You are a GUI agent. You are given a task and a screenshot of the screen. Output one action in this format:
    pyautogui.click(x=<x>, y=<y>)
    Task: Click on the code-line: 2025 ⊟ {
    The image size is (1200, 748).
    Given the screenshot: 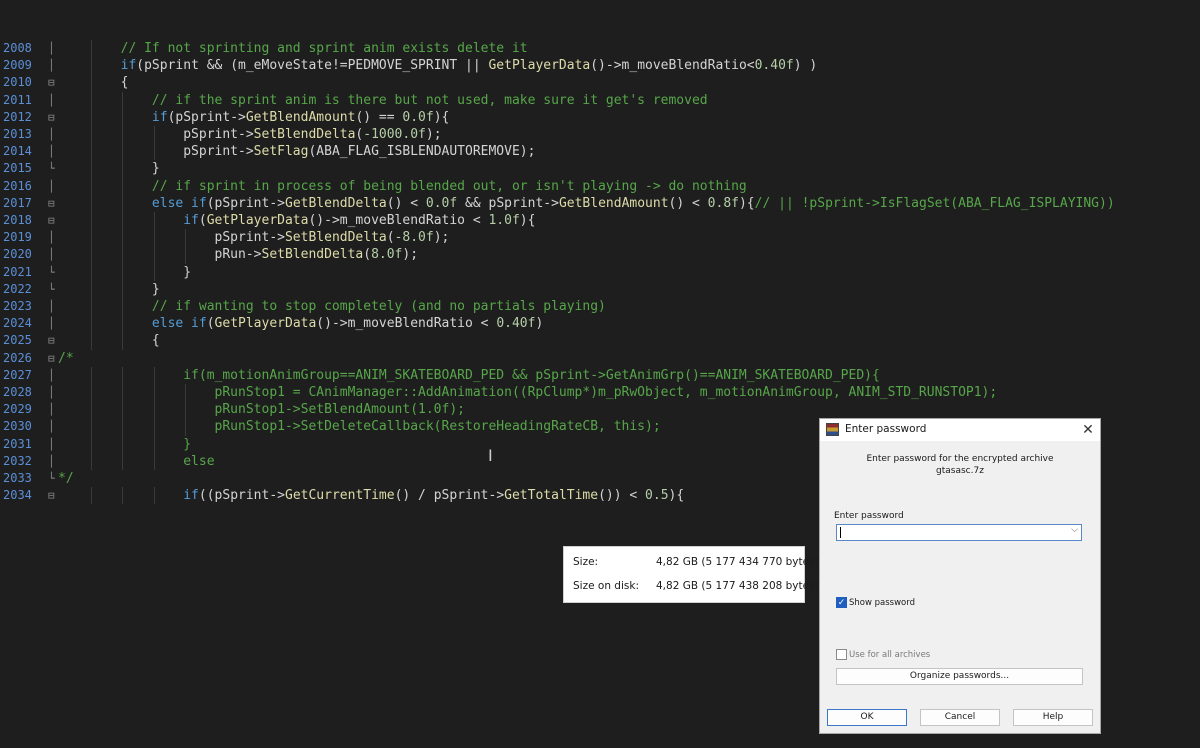 What is the action you would take?
    pyautogui.click(x=600, y=341)
    